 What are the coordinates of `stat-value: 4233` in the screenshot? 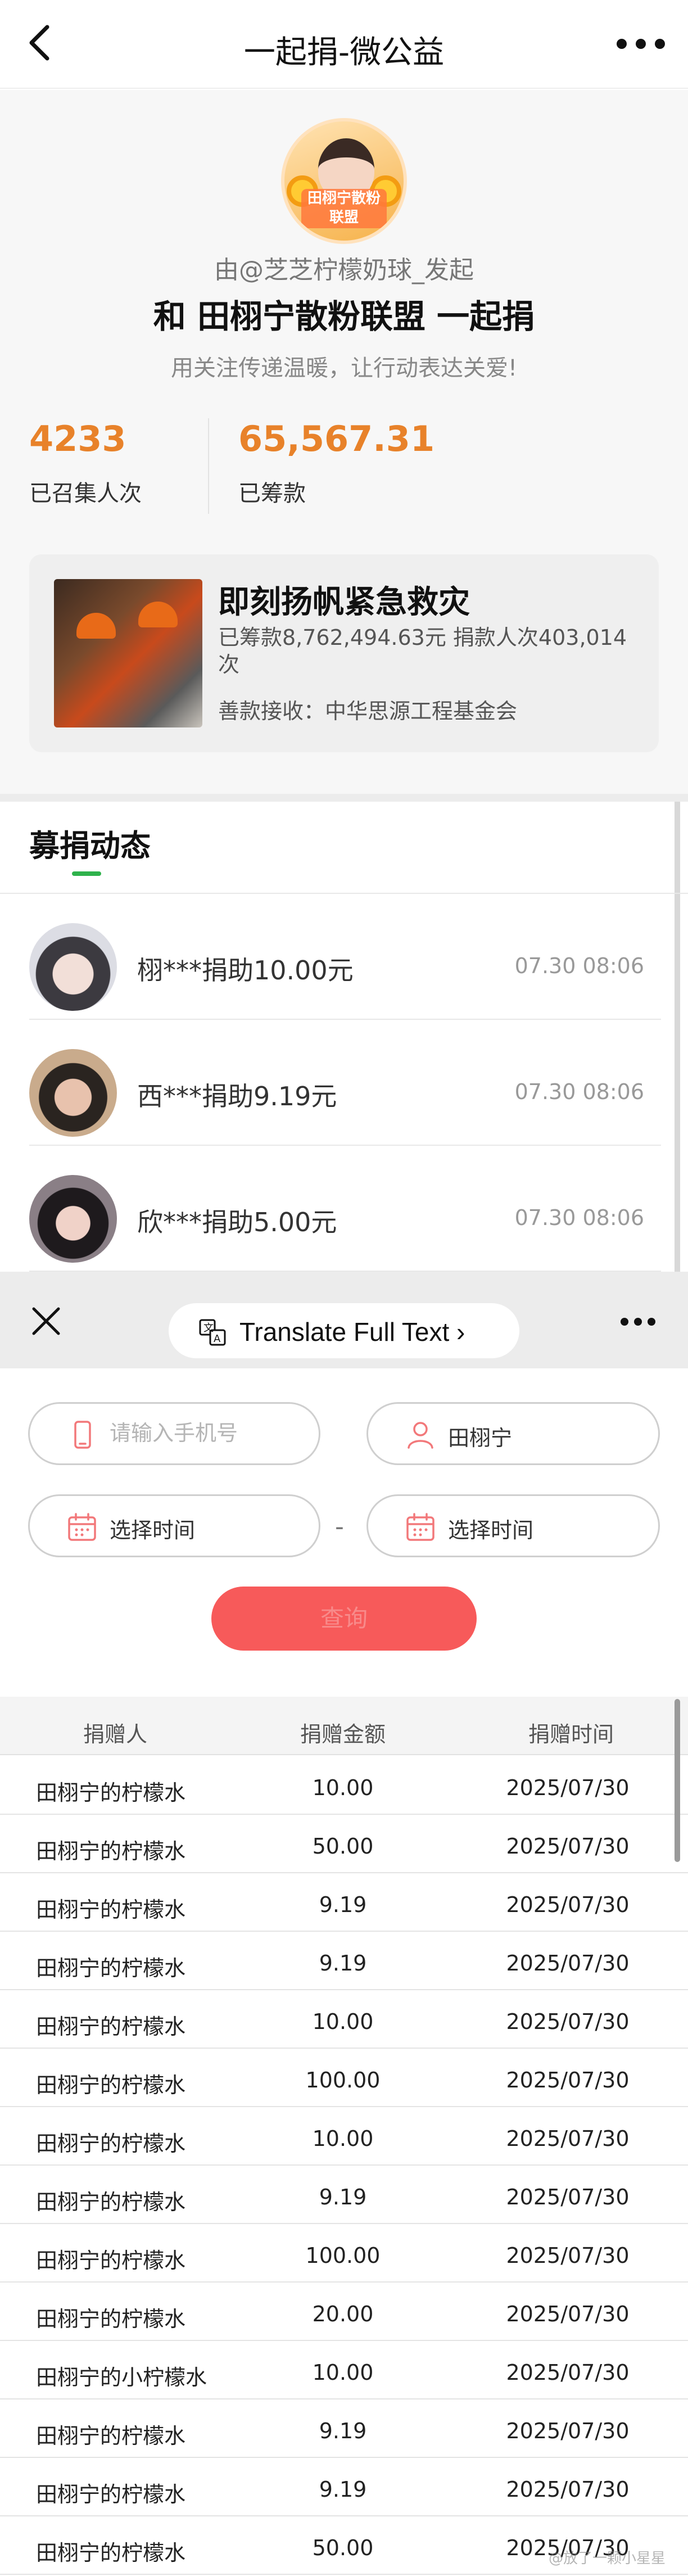 It's located at (77, 438).